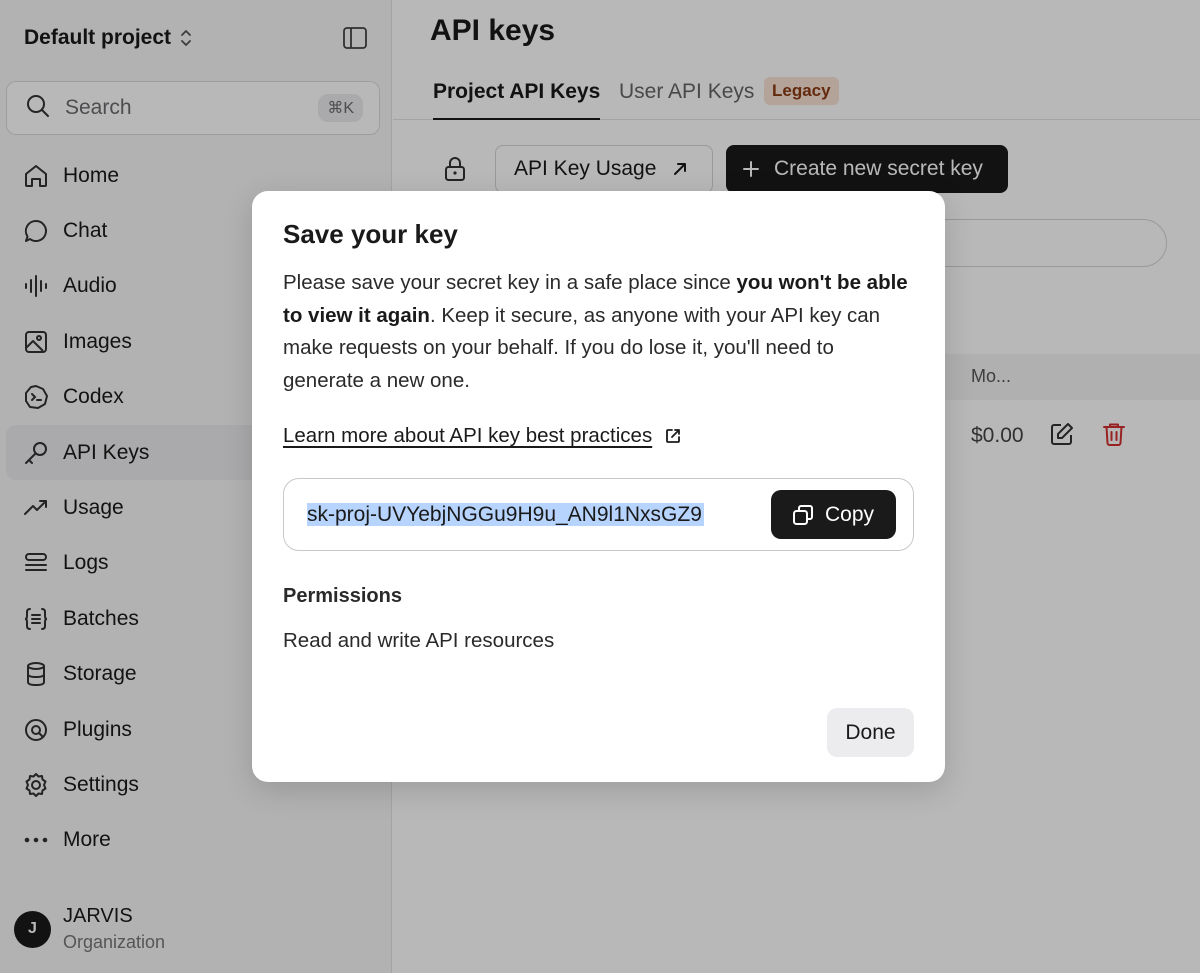  I want to click on best-practices-link-label: Learn more about API key best practices, so click(468, 435).